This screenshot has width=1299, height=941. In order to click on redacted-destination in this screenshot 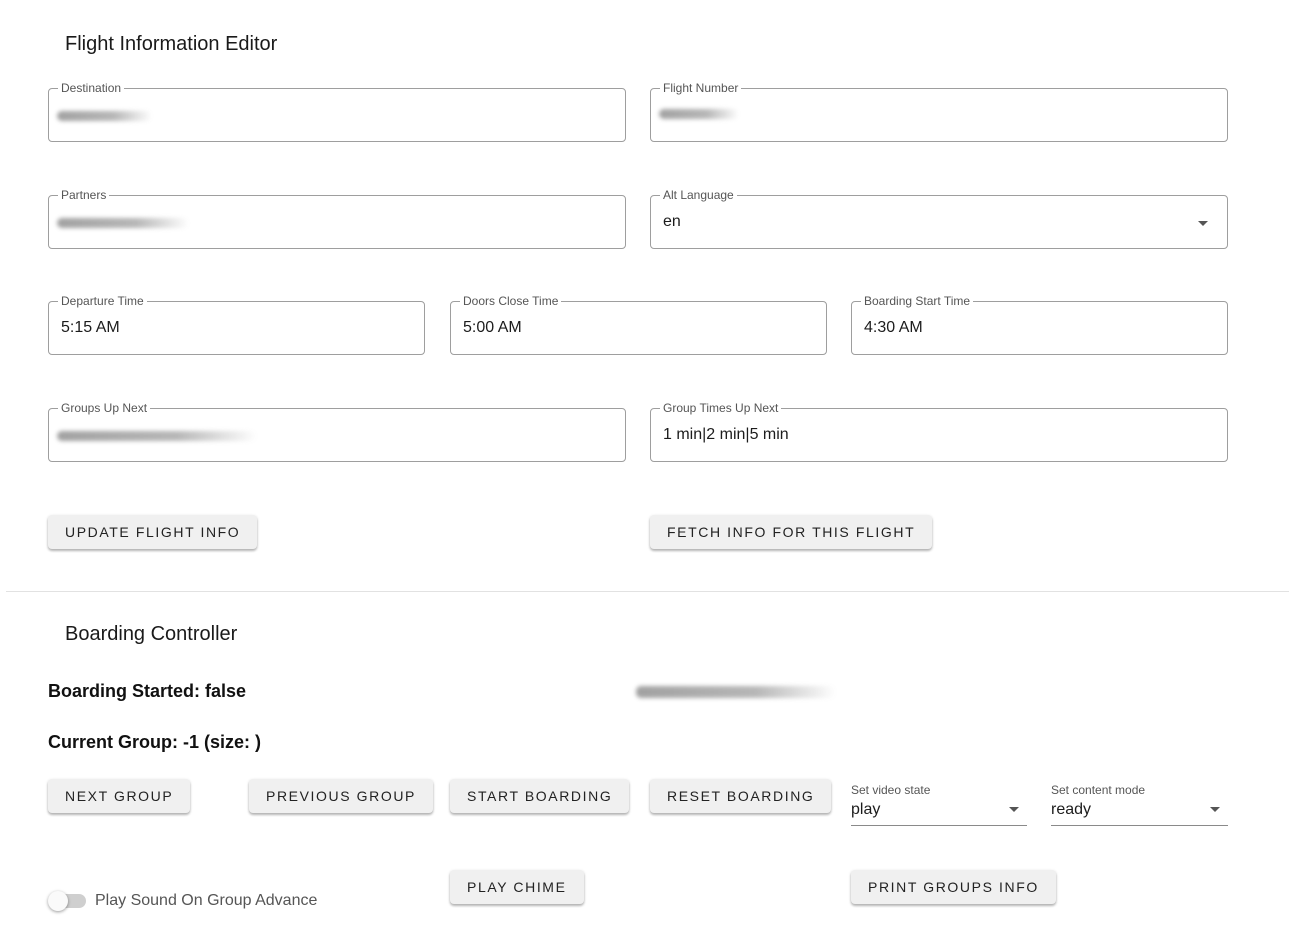, I will do `click(104, 116)`.